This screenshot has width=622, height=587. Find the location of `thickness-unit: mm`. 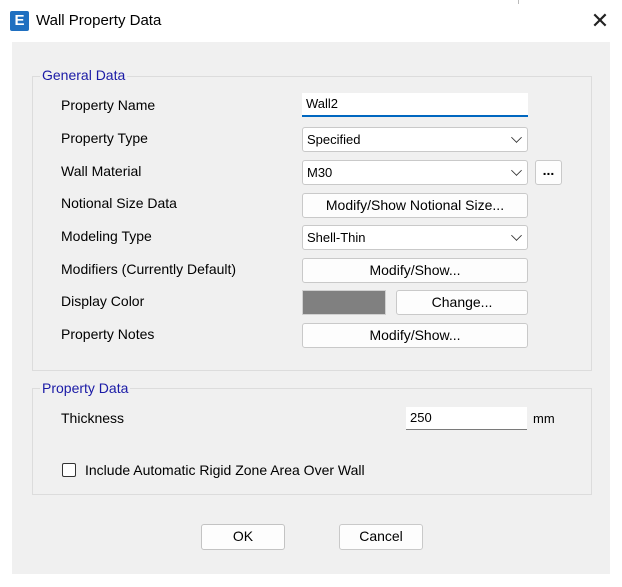

thickness-unit: mm is located at coordinates (544, 418).